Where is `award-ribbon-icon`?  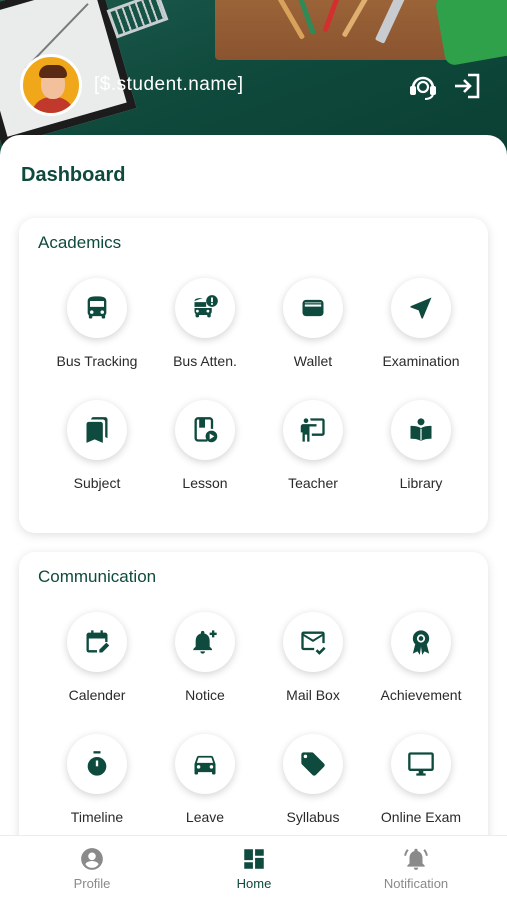 award-ribbon-icon is located at coordinates (421, 642).